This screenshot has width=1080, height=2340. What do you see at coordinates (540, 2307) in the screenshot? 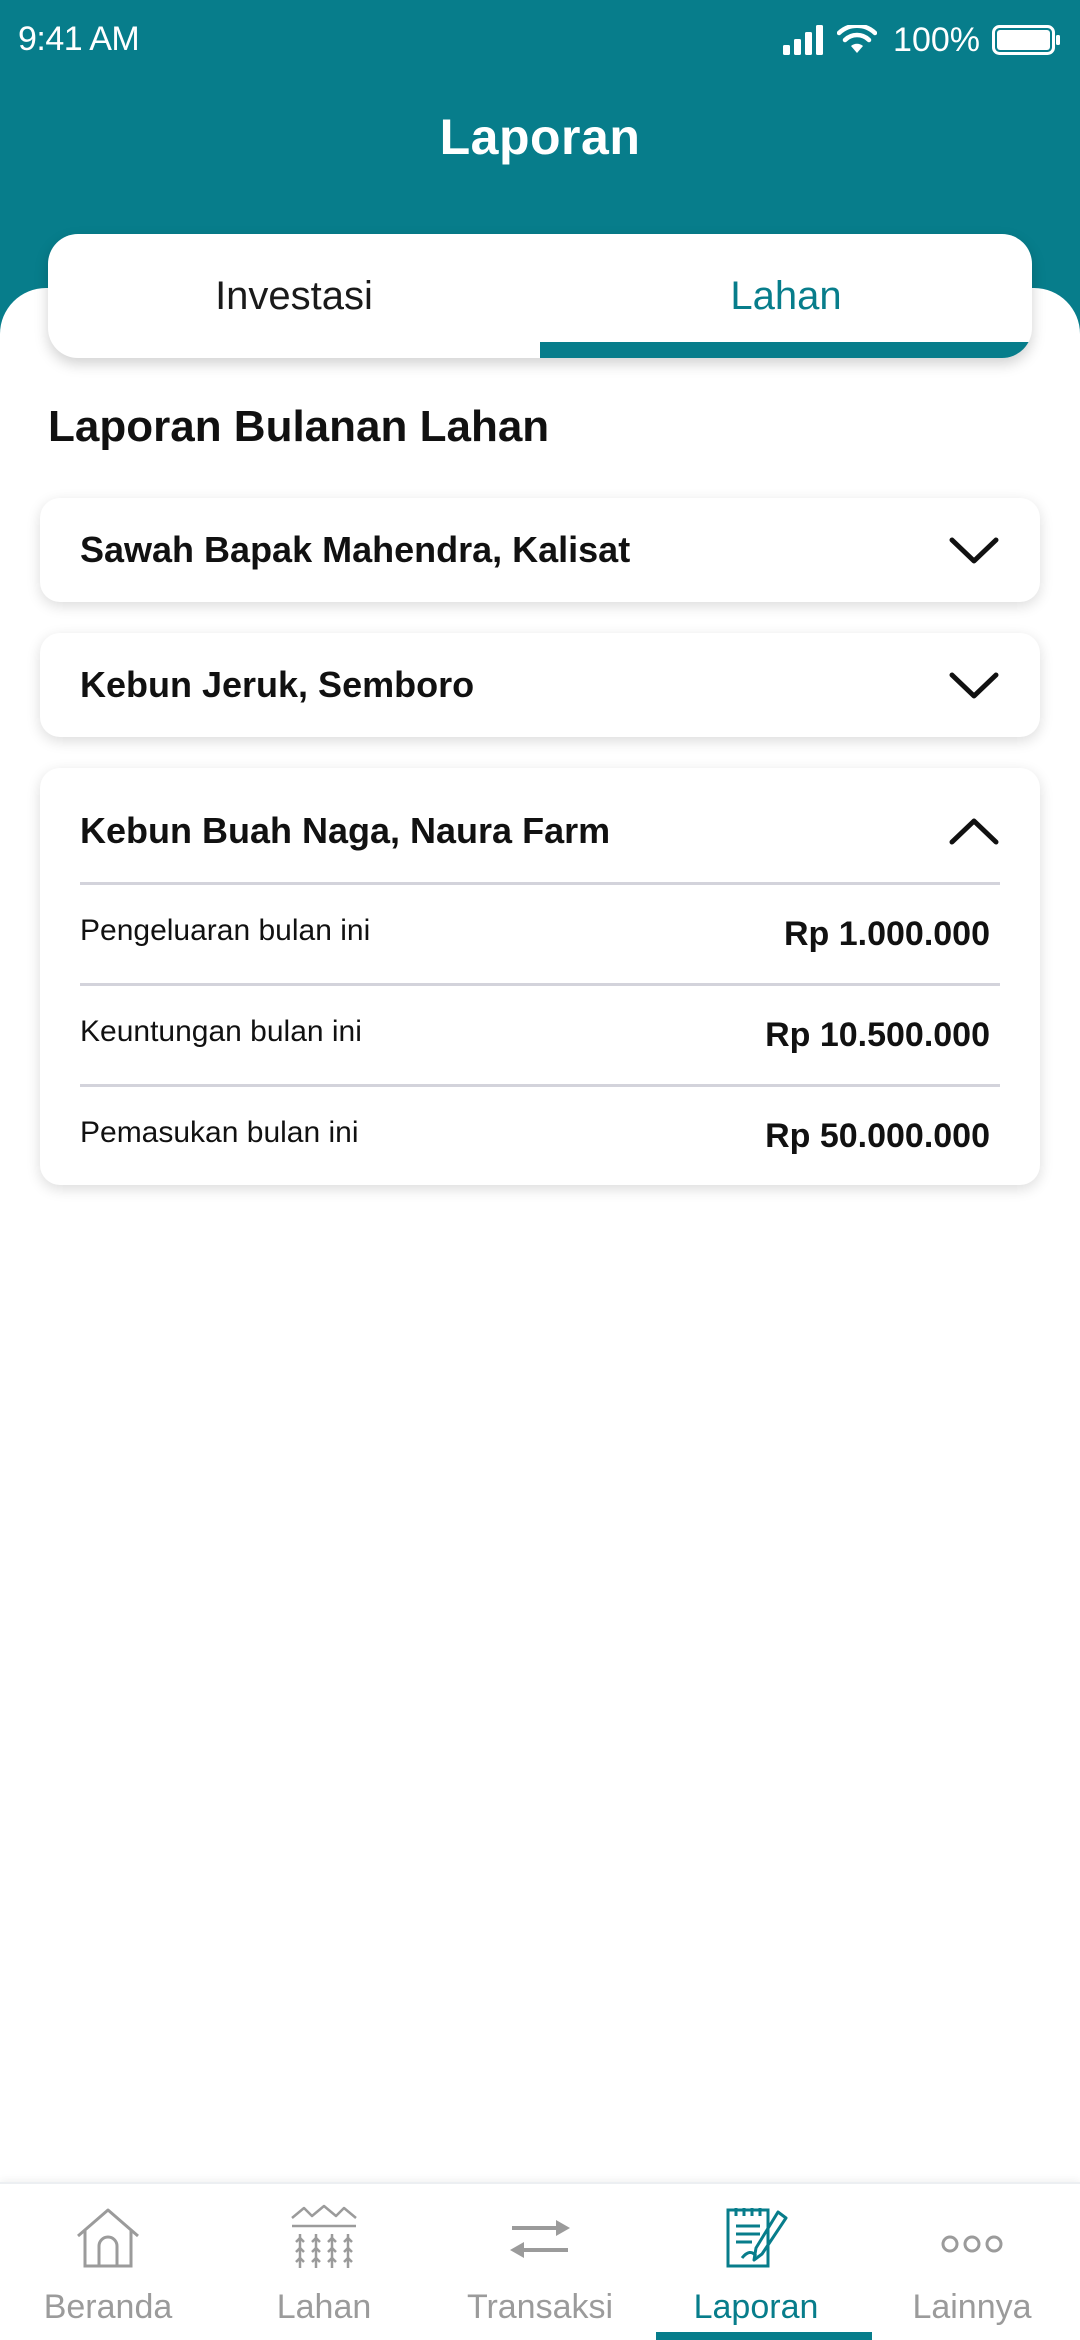
I see `nav-label: Transaksi` at bounding box center [540, 2307].